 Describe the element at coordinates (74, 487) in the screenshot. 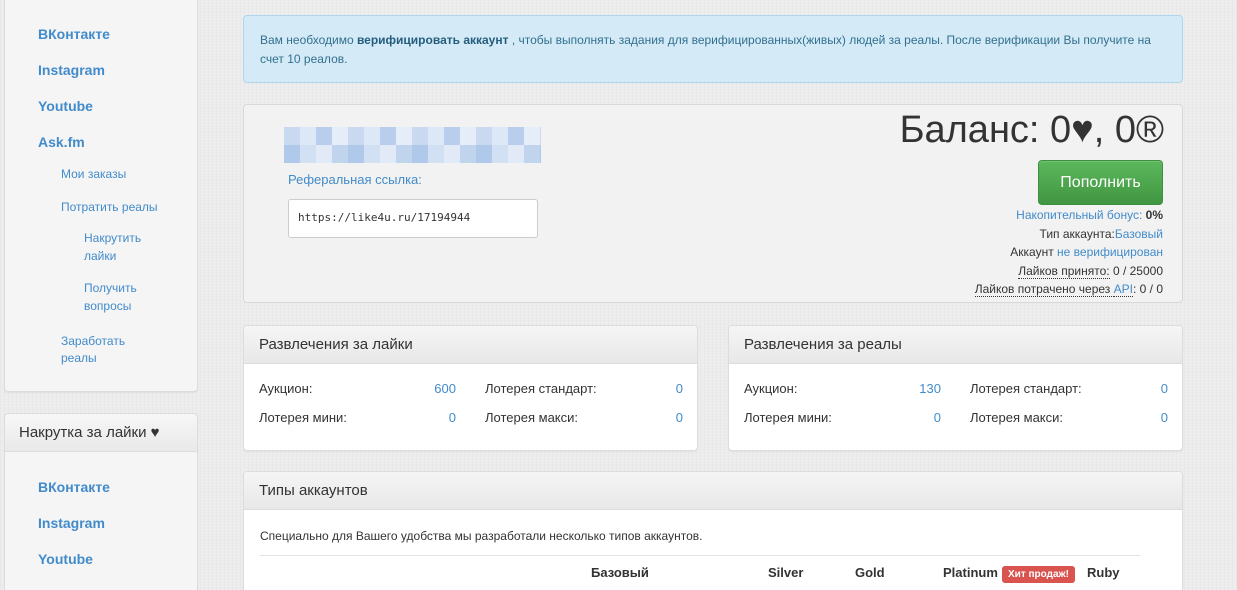

I see `sidebar-likes-item-vkontakte: ВКонтакте` at that location.